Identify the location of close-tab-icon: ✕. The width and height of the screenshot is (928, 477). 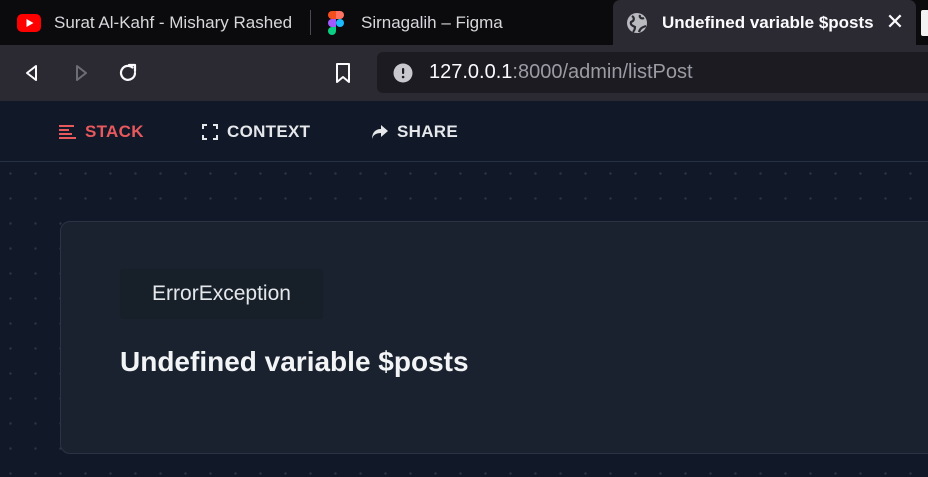
(895, 22).